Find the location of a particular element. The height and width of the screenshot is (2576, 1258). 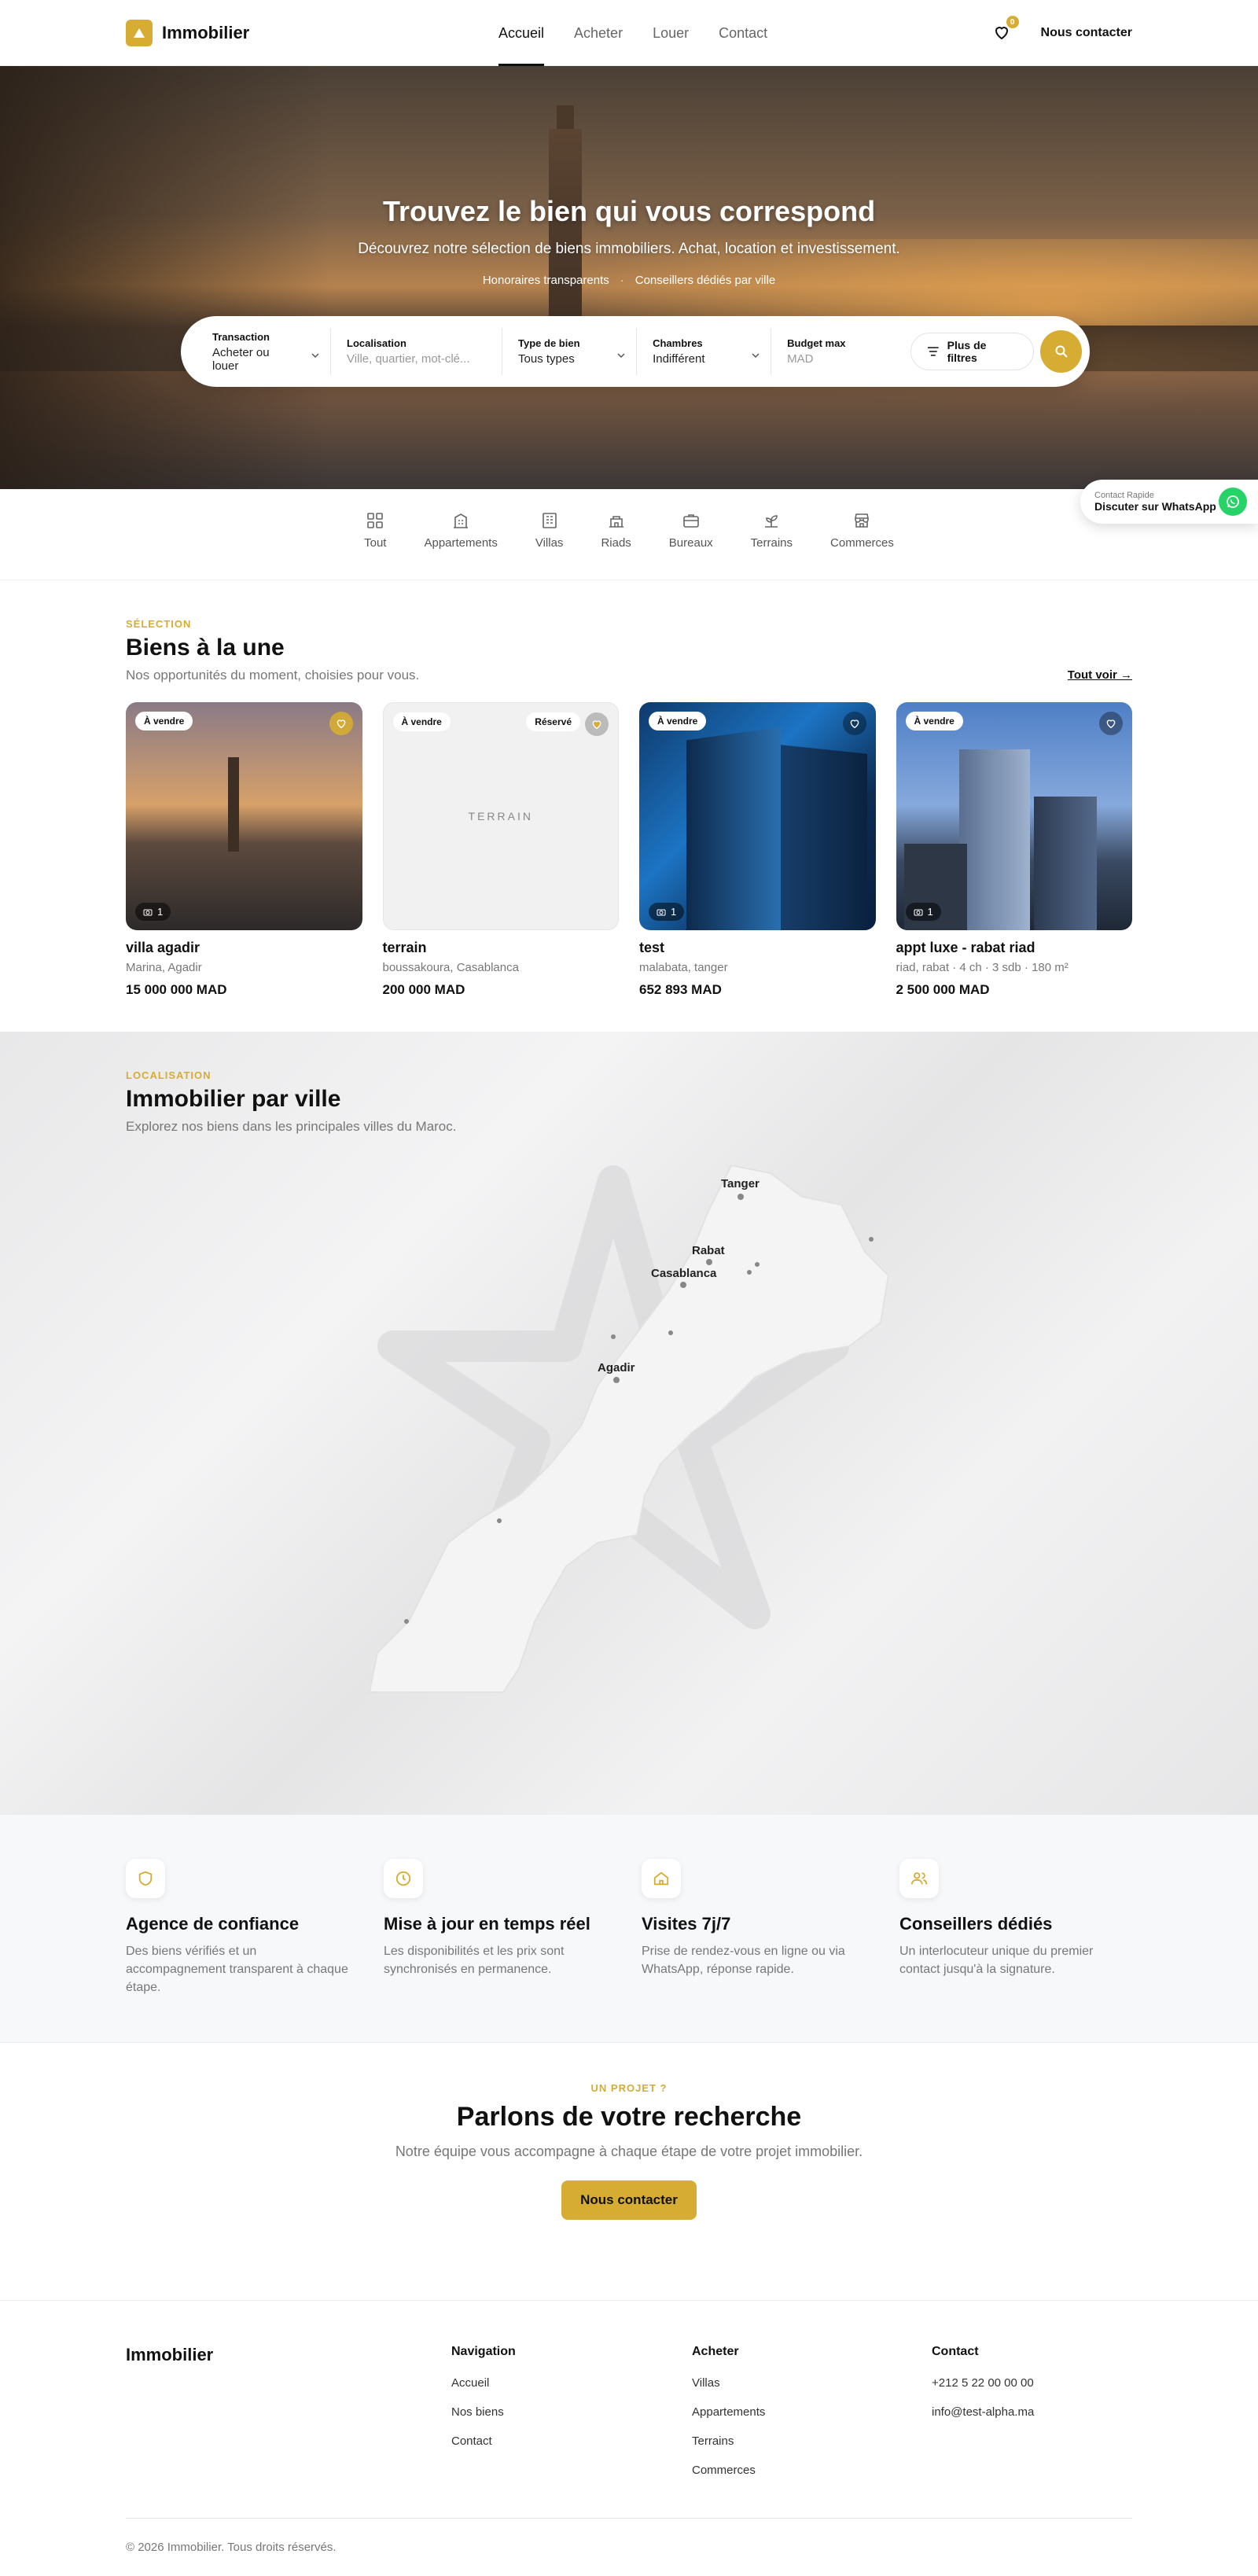

city-label-agadir: Agadir is located at coordinates (616, 1367).